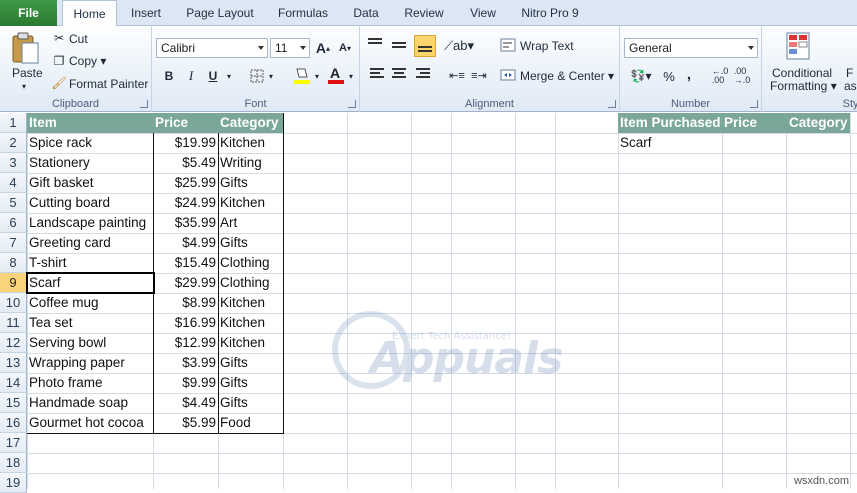 The width and height of the screenshot is (857, 493). Describe the element at coordinates (220, 13) in the screenshot. I see `tab-page-layout: Page Layout` at that location.